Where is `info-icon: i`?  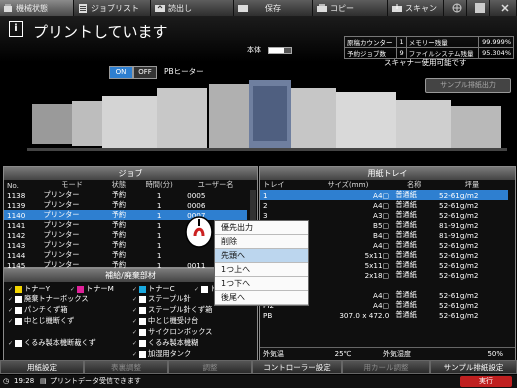
info-icon: i is located at coordinates (16, 29).